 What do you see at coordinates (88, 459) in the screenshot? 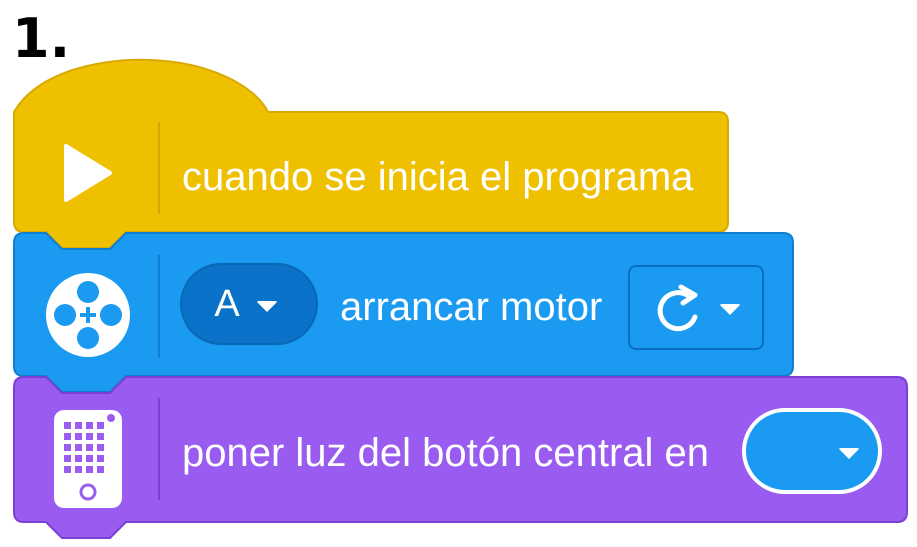
I see `hub-light-matrix-icon` at bounding box center [88, 459].